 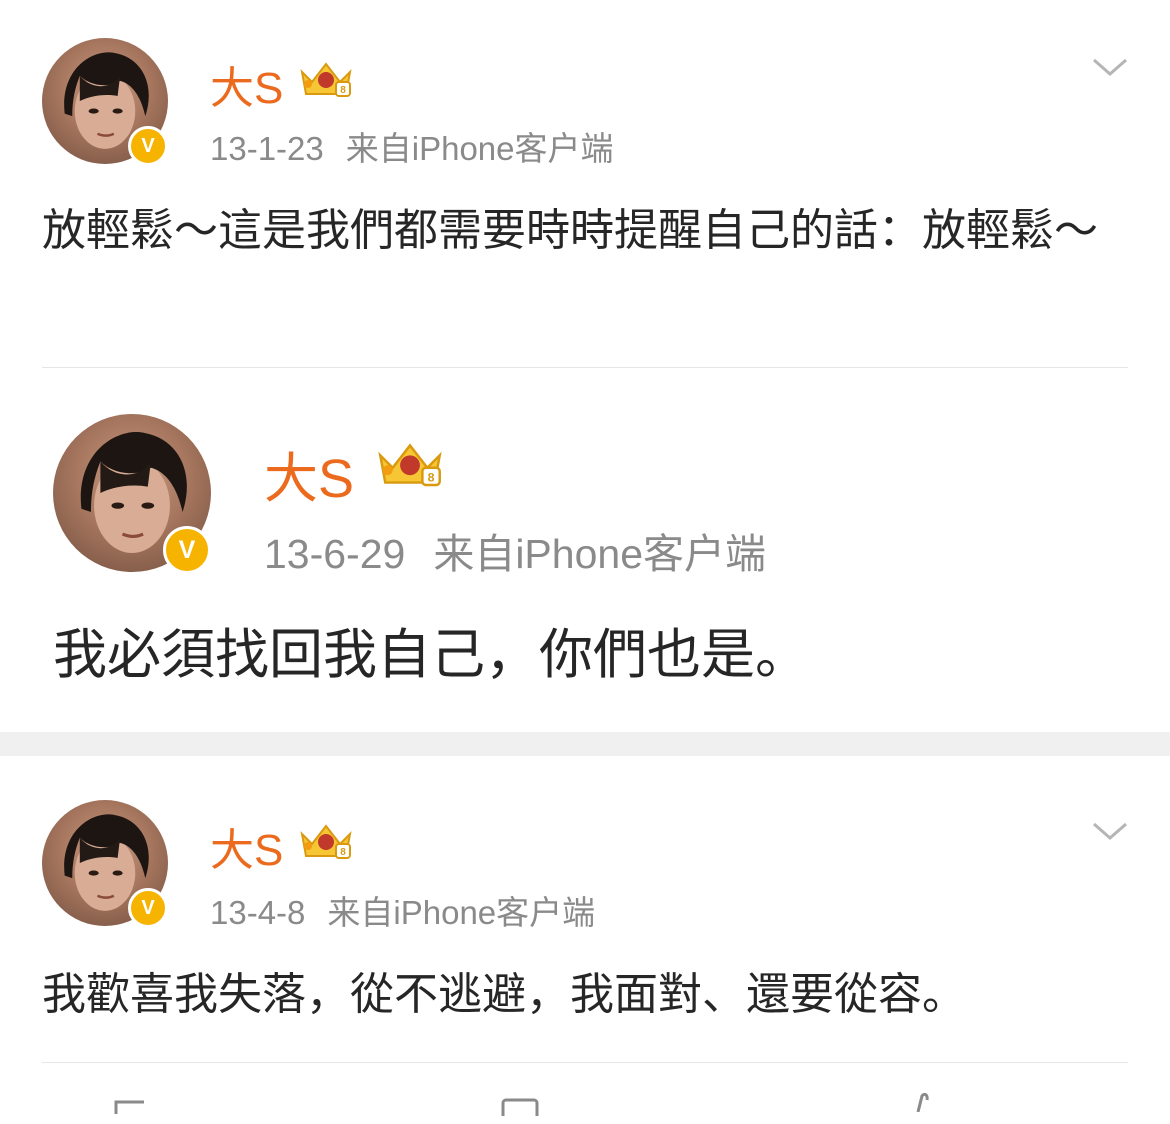 I want to click on comment-icon, so click(x=520, y=1107).